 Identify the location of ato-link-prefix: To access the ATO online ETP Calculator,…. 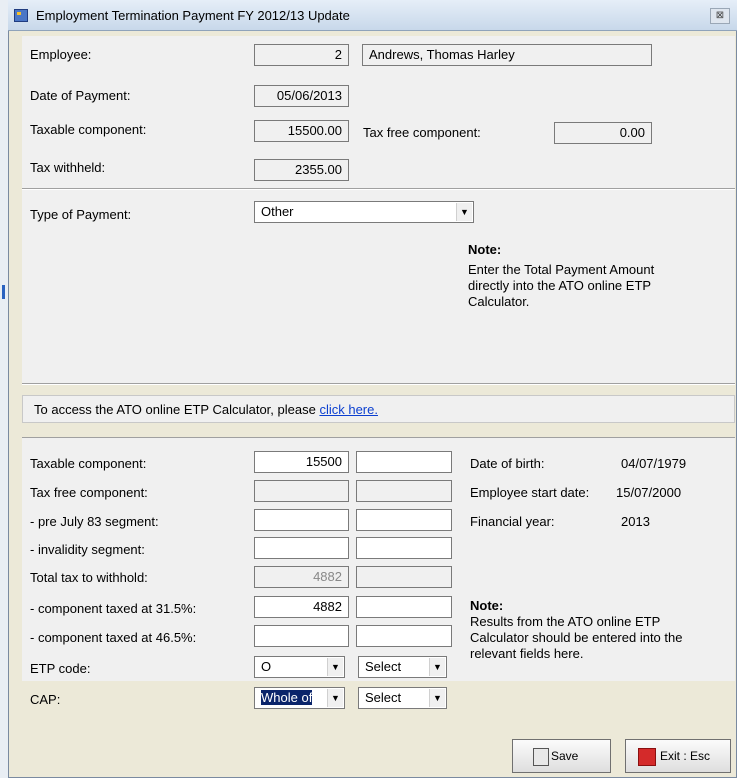
(175, 409).